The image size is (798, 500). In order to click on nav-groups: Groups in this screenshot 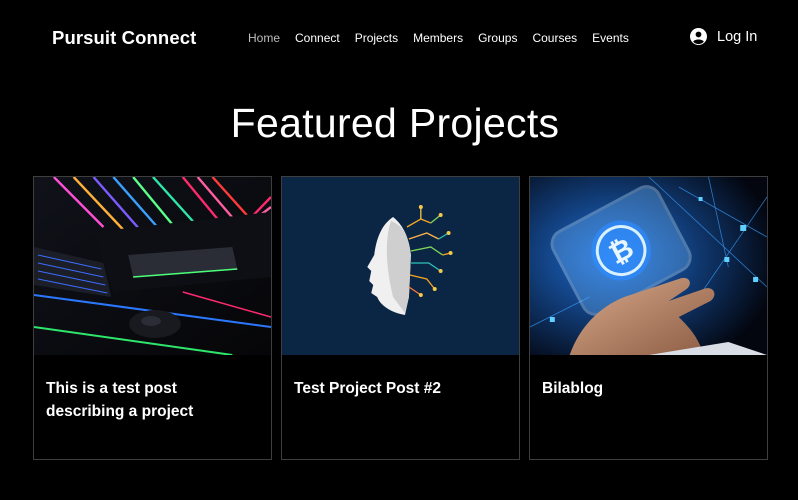, I will do `click(497, 38)`.